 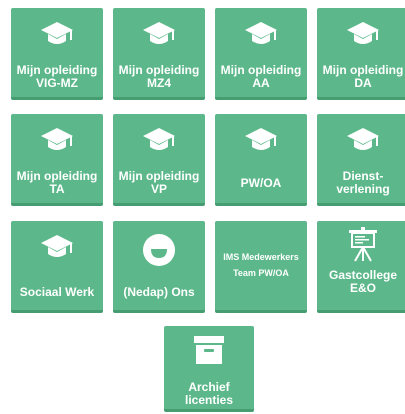 I want to click on tile-ims-medewerkers: IMS Medewerkers Team PW/OA, so click(x=261, y=267).